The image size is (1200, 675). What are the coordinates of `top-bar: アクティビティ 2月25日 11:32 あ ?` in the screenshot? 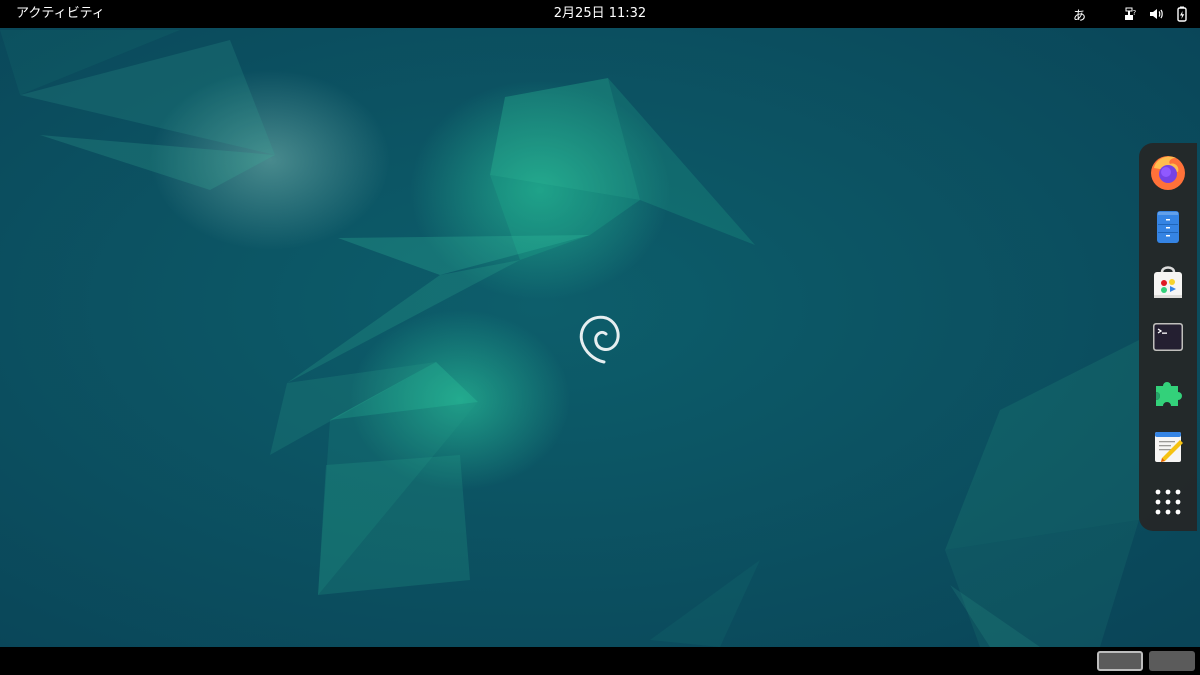 It's located at (600, 14).